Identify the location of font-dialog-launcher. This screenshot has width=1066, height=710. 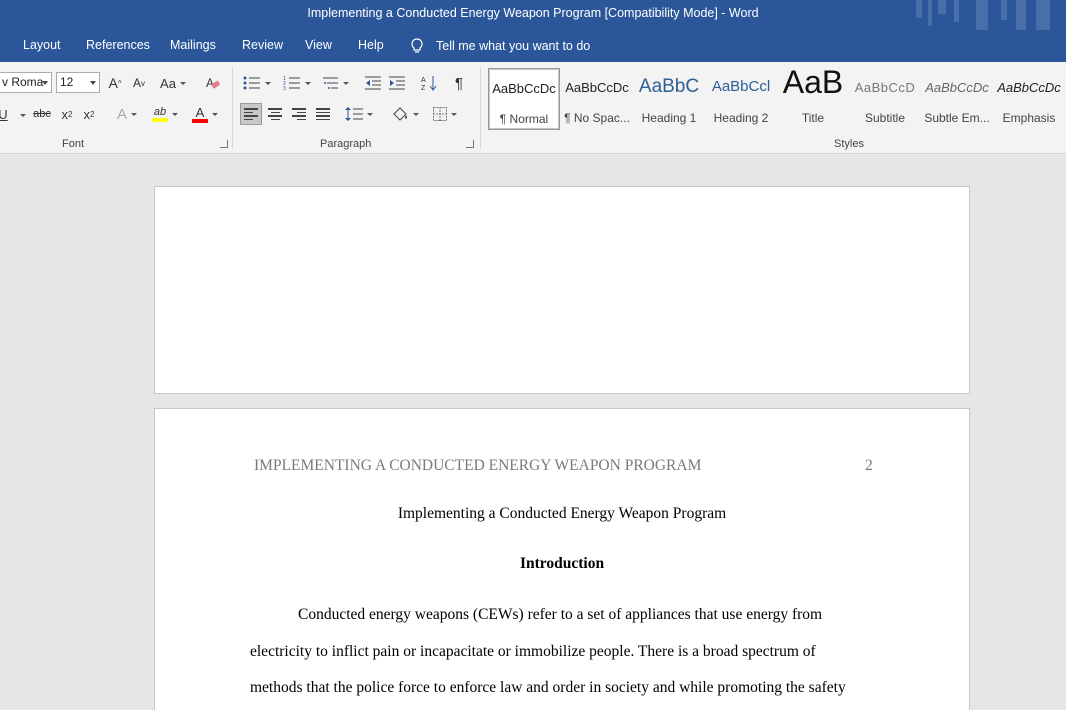
(224, 144).